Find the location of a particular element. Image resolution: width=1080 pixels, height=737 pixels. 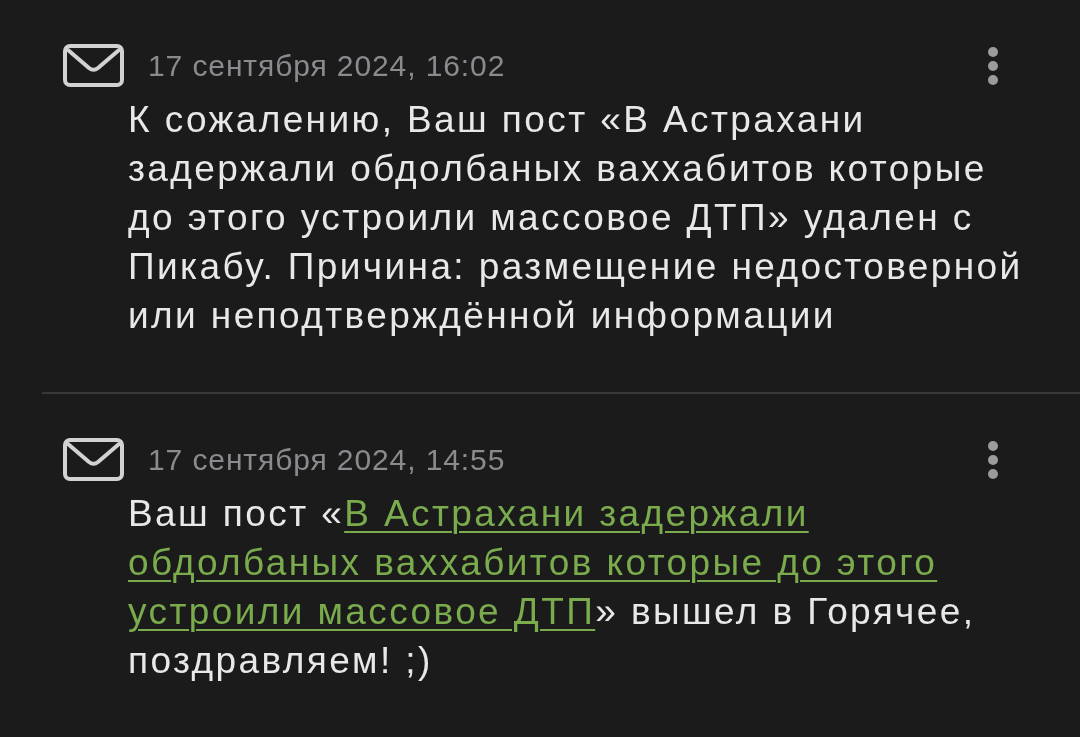

post-link: обдолбаных ваххабитов которые до этого is located at coordinates (533, 562).